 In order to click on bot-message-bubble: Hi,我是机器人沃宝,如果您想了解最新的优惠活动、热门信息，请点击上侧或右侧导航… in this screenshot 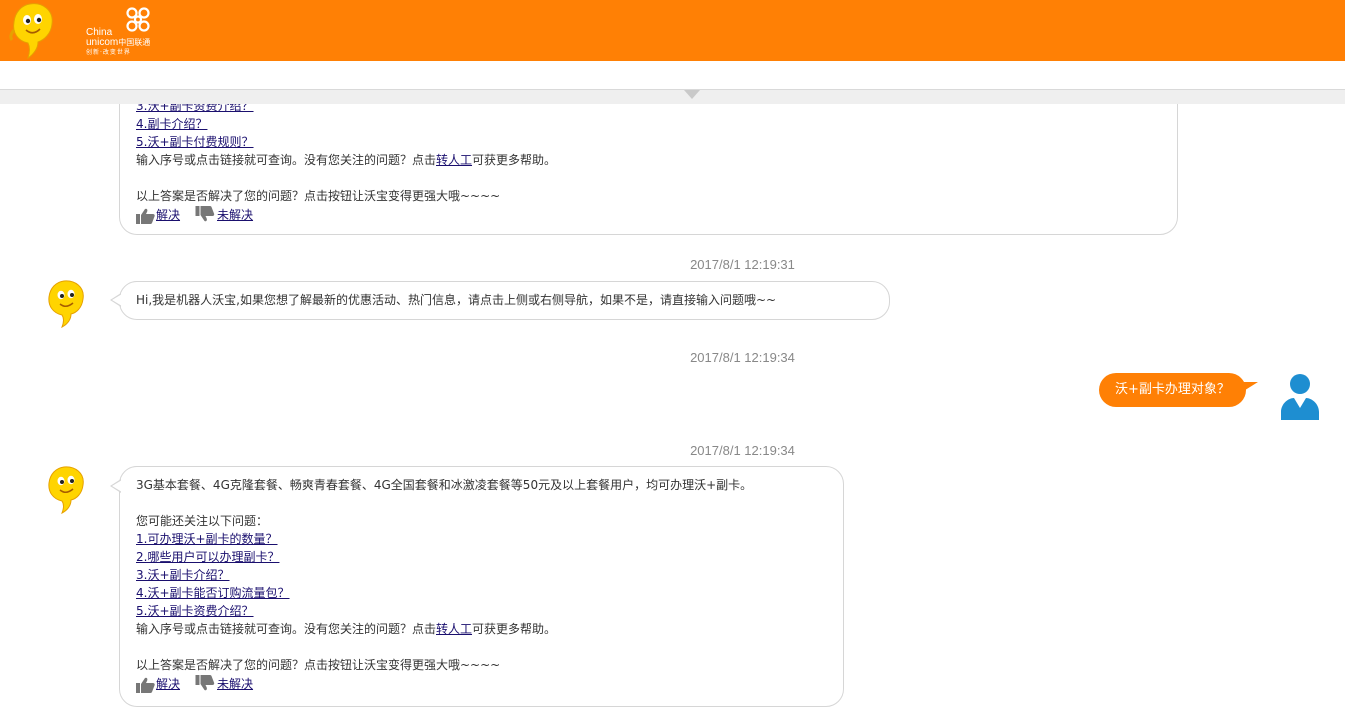, I will do `click(500, 300)`.